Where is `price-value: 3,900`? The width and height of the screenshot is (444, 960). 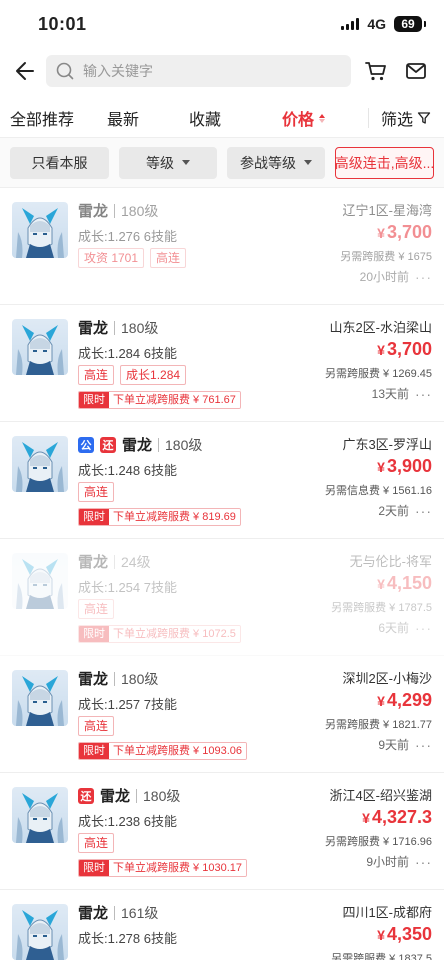
price-value: 3,900 is located at coordinates (409, 466).